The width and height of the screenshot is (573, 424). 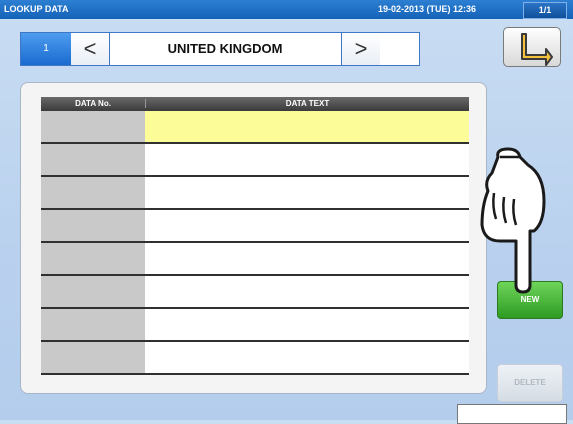 I want to click on pointing-hand-icon, so click(x=513, y=220).